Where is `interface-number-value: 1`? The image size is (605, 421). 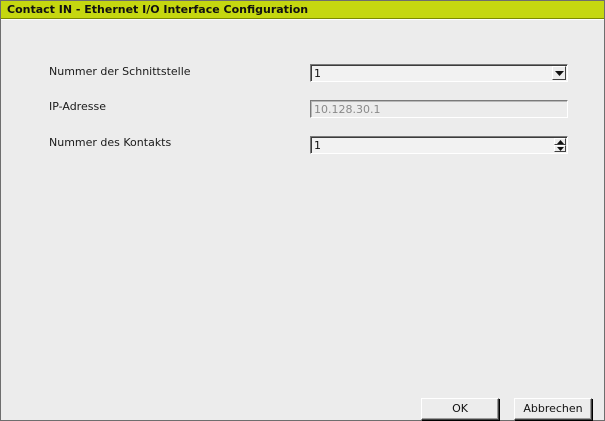
interface-number-value: 1 is located at coordinates (317, 73).